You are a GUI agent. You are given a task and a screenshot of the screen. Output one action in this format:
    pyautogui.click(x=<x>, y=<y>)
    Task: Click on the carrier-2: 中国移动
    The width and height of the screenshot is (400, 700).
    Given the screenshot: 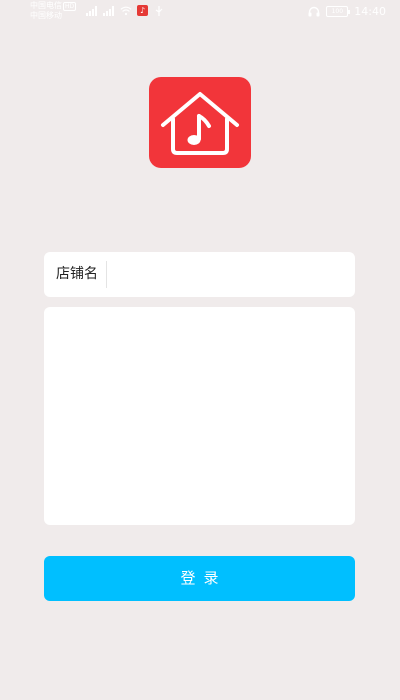 What is the action you would take?
    pyautogui.click(x=46, y=15)
    